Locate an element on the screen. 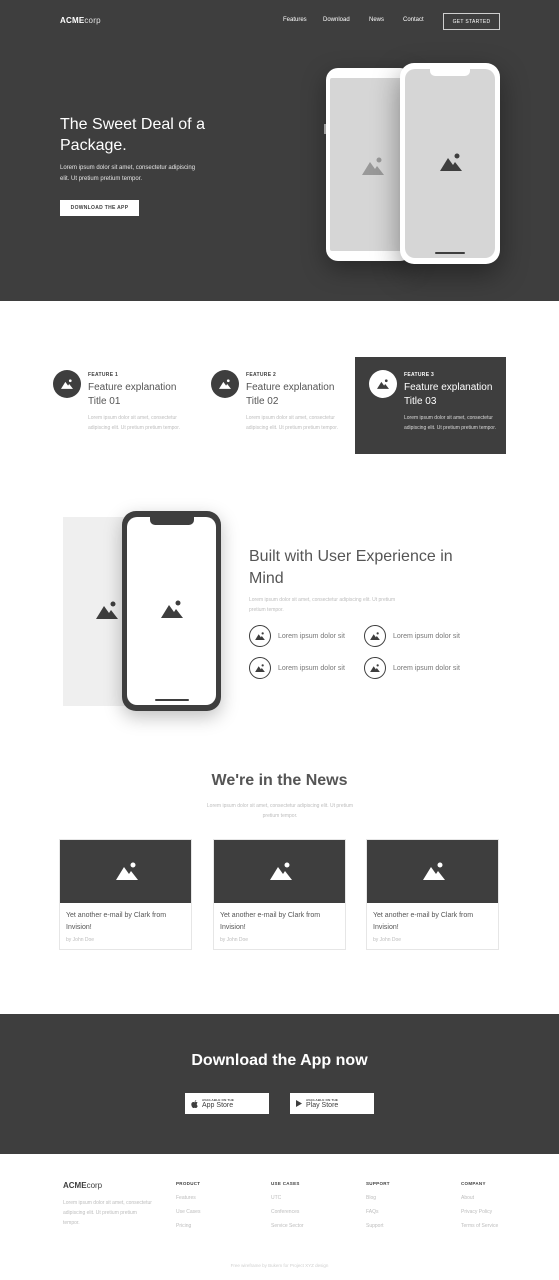 This screenshot has height=1280, width=559. feature-title: Feature explanation Title 01 is located at coordinates (132, 394).